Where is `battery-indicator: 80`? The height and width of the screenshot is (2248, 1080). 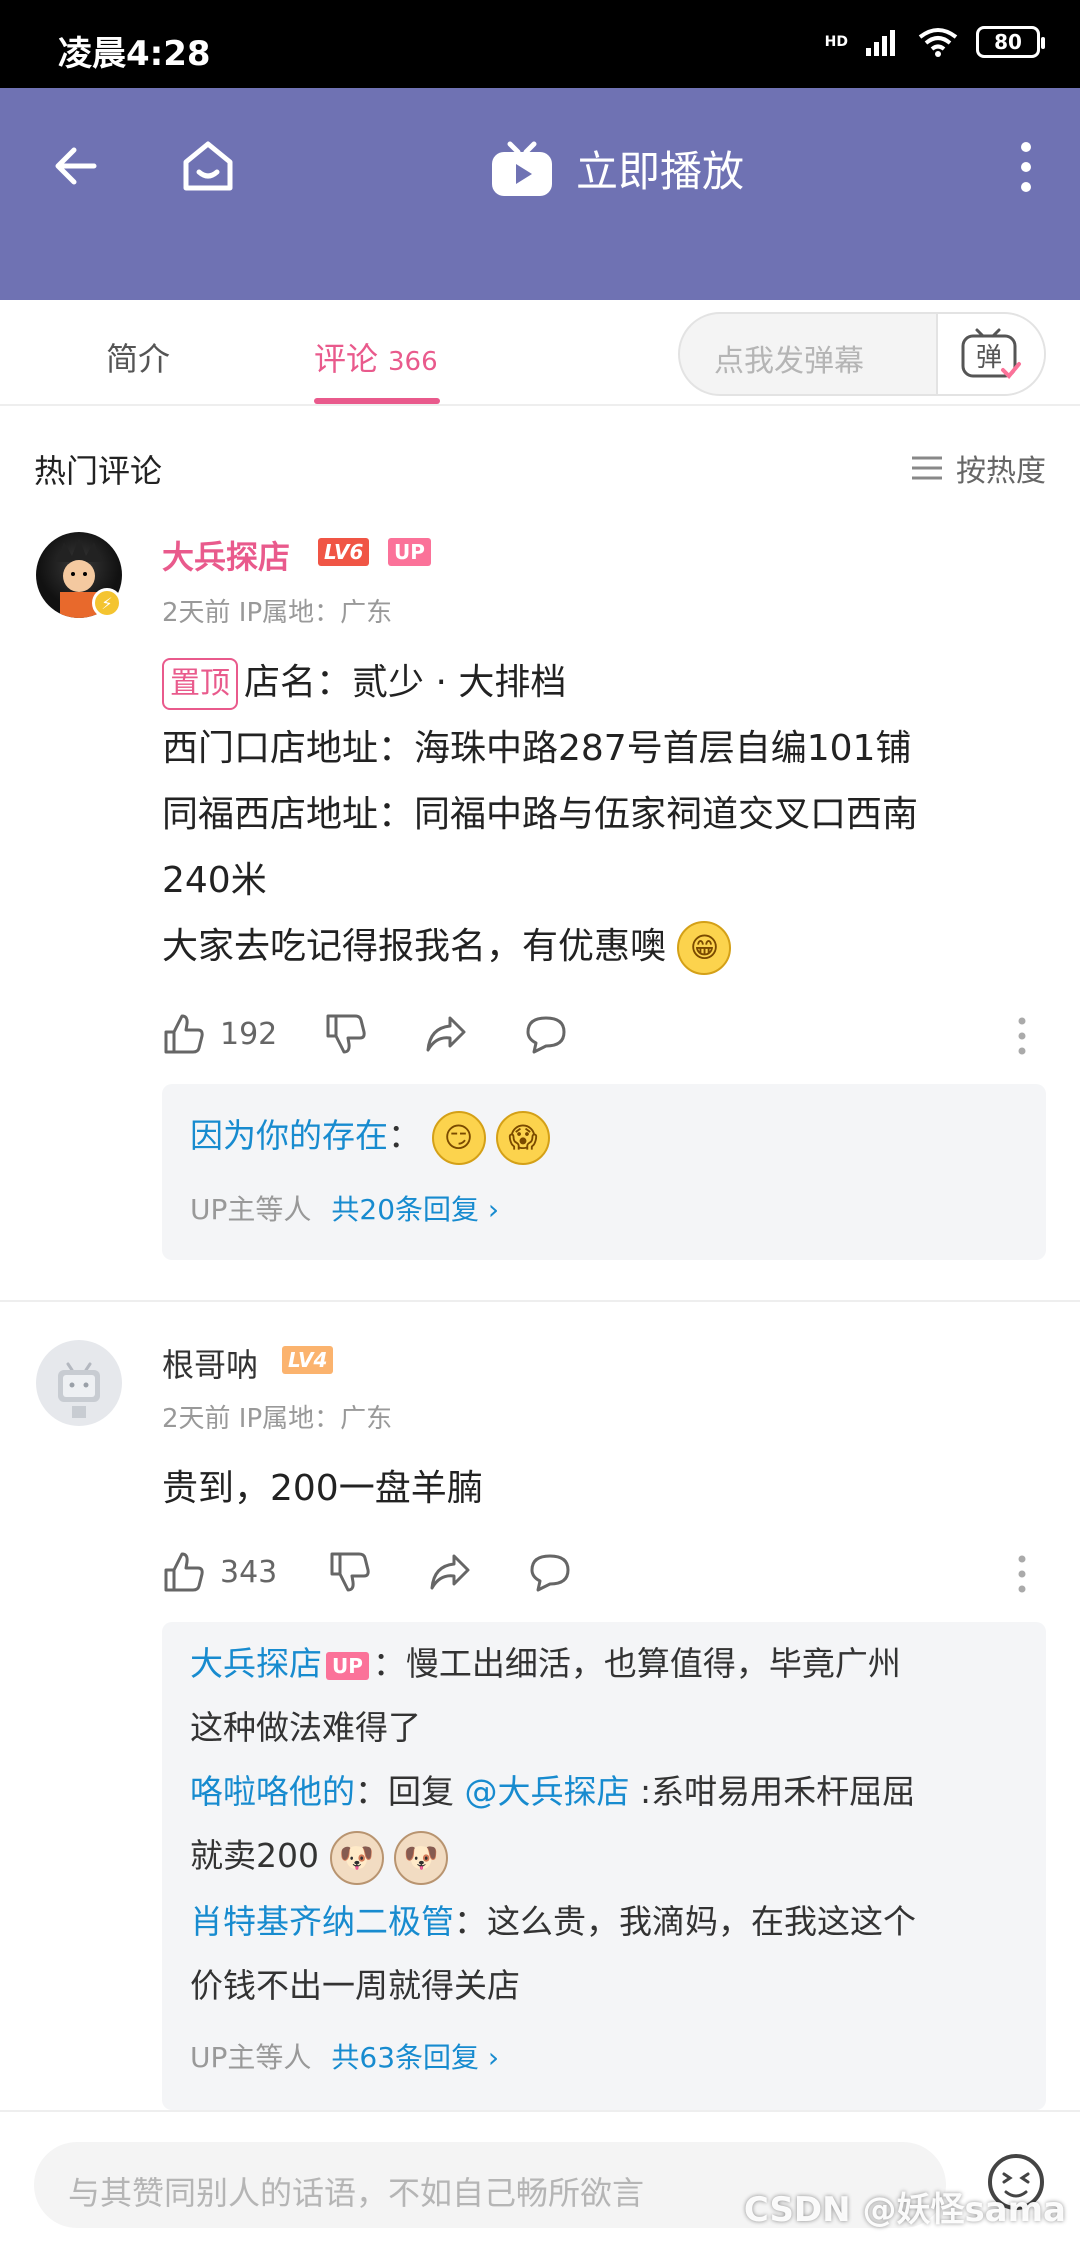 battery-indicator: 80 is located at coordinates (1010, 42).